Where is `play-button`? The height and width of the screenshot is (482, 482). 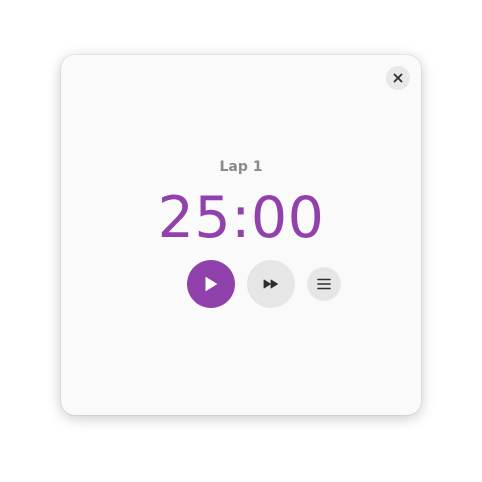
play-button is located at coordinates (211, 284).